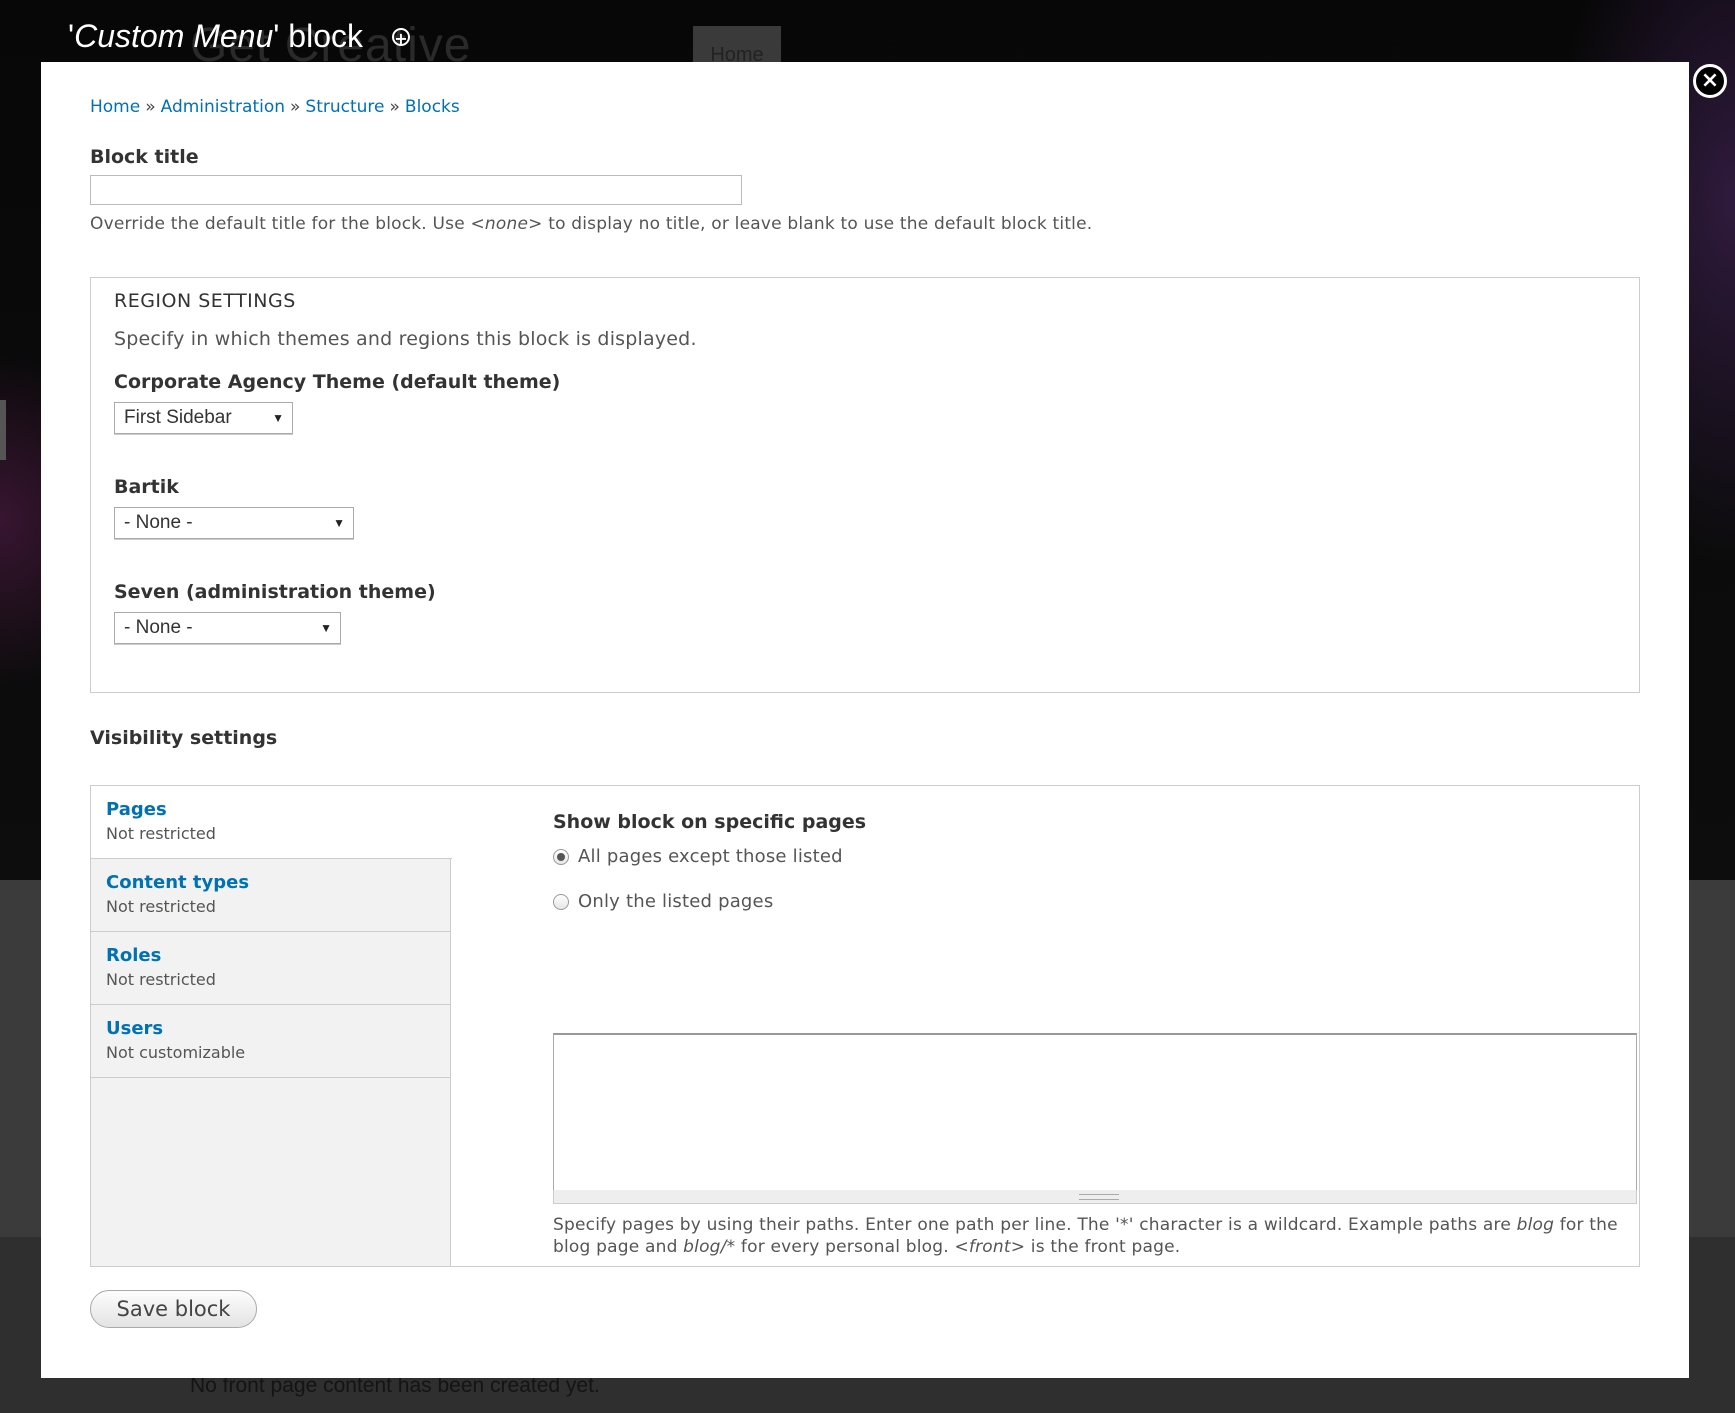  I want to click on theme-label-corporate: Corporate Agency Theme (default theme), so click(337, 382).